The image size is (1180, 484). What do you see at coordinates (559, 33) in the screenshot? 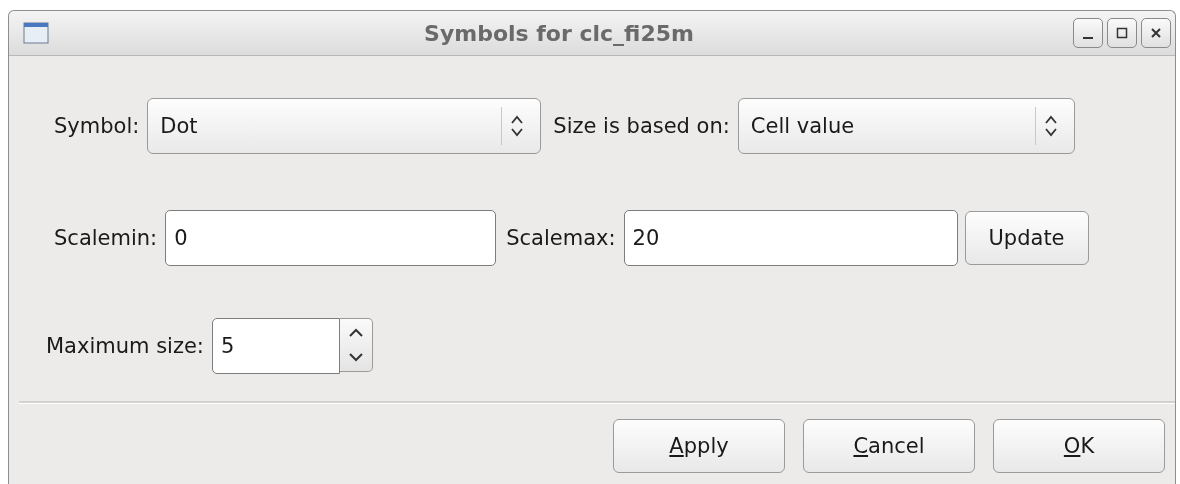
I see `window-title: Symbols for clc_fi25m` at bounding box center [559, 33].